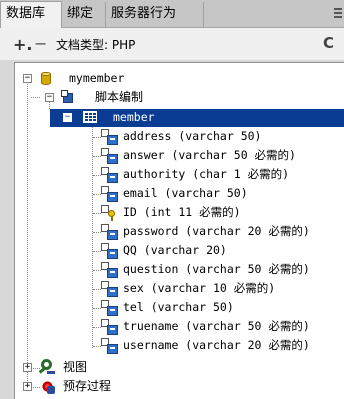 This screenshot has width=344, height=399. What do you see at coordinates (155, 15) in the screenshot?
I see `tab-server-behaviors: 服务器行为` at bounding box center [155, 15].